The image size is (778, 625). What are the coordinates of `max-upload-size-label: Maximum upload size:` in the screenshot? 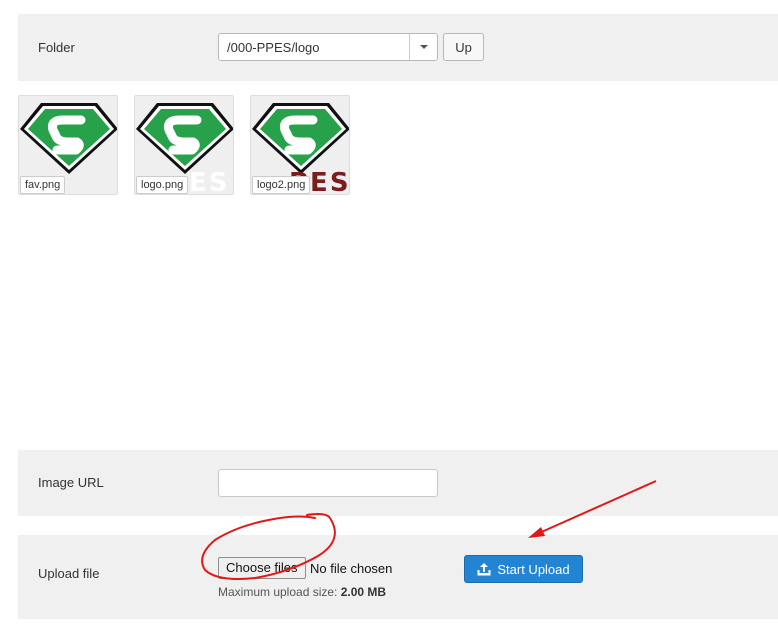 It's located at (278, 592).